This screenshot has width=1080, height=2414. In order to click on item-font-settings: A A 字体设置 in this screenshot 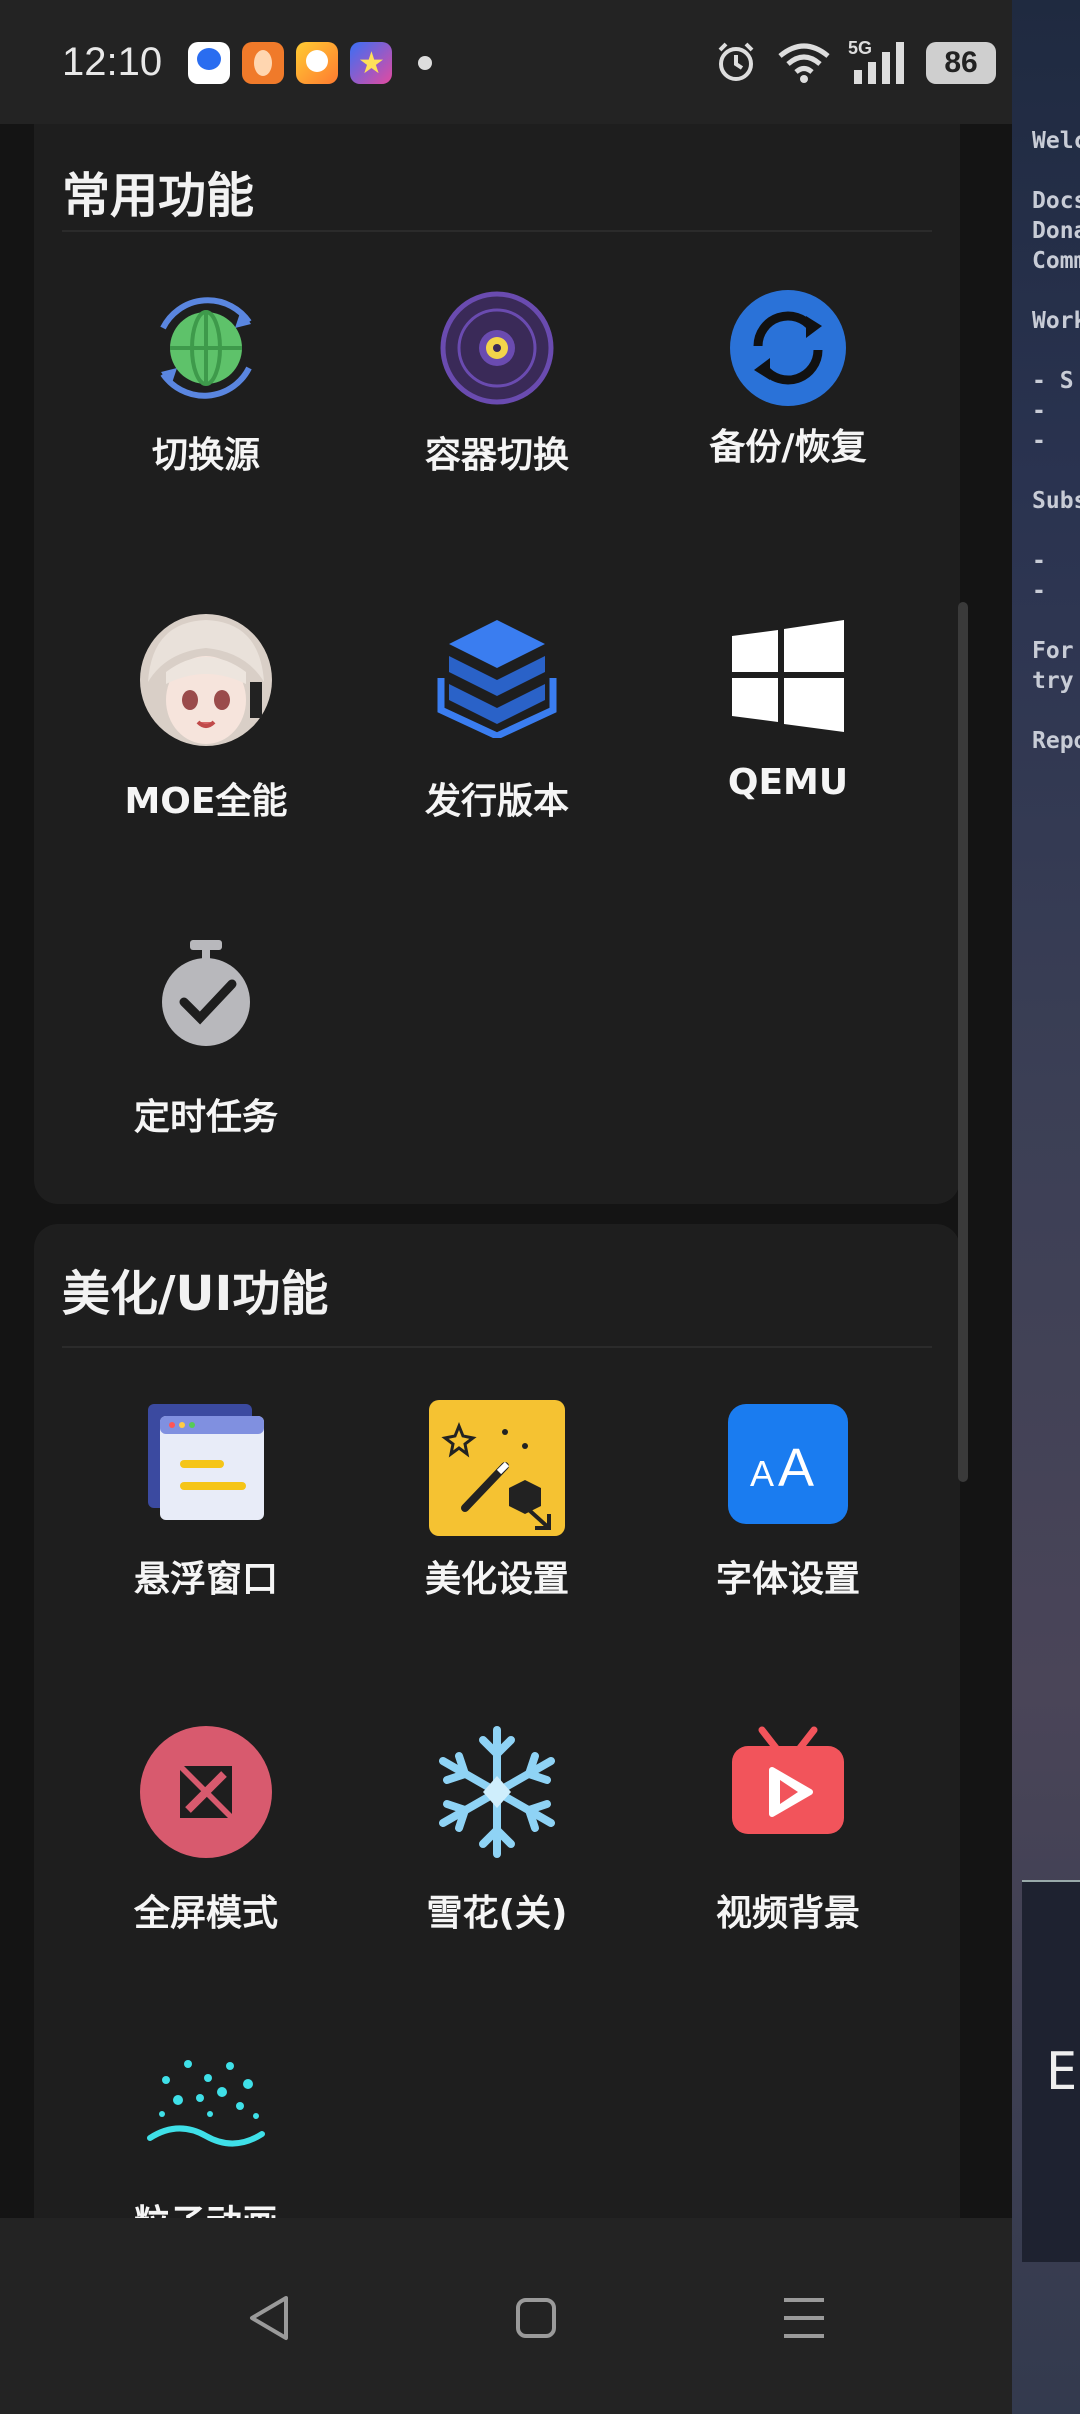, I will do `click(788, 1525)`.